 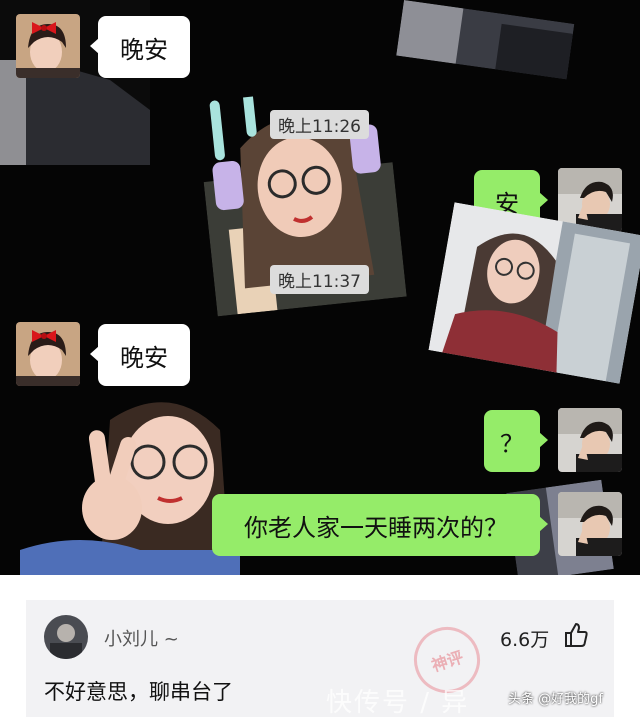 I want to click on like-count: 6.6万, so click(x=525, y=640).